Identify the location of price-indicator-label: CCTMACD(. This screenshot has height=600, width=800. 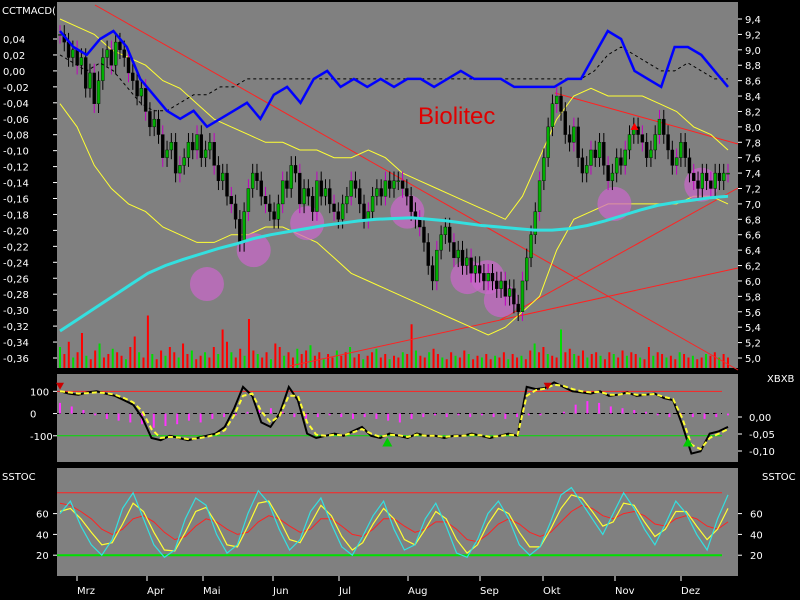
(29, 11).